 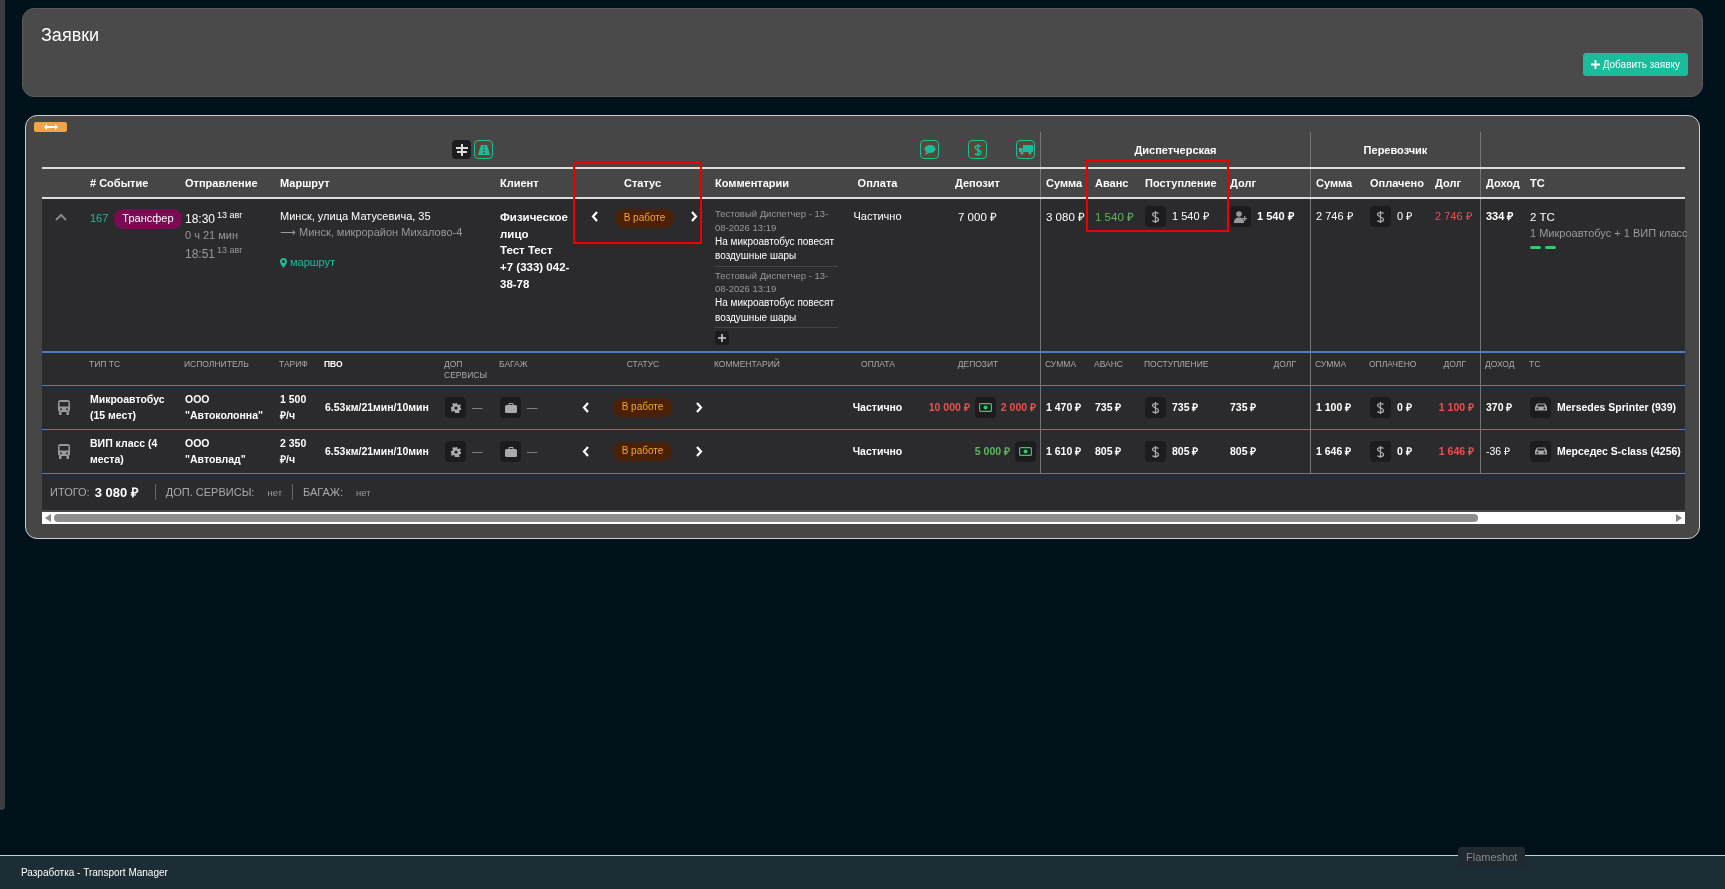 I want to click on route-from: Минск, улица Матусевича, 35, so click(x=355, y=216).